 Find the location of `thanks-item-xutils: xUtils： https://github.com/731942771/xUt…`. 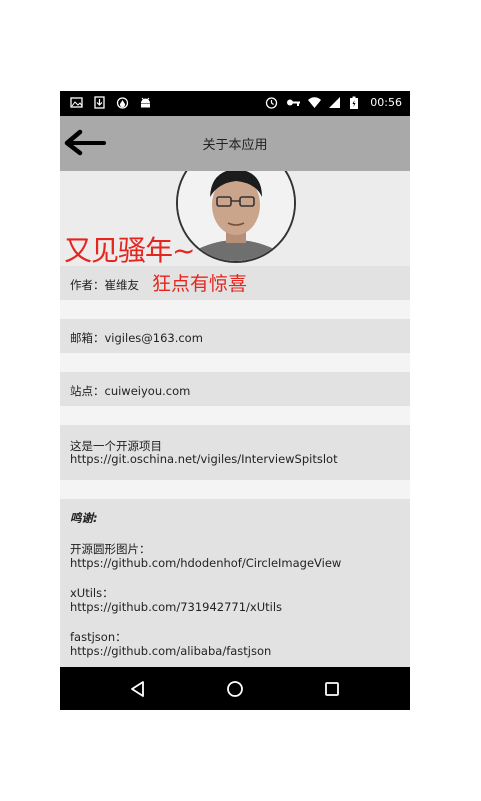

thanks-item-xutils: xUtils： https://github.com/731942771/xUt… is located at coordinates (176, 600).